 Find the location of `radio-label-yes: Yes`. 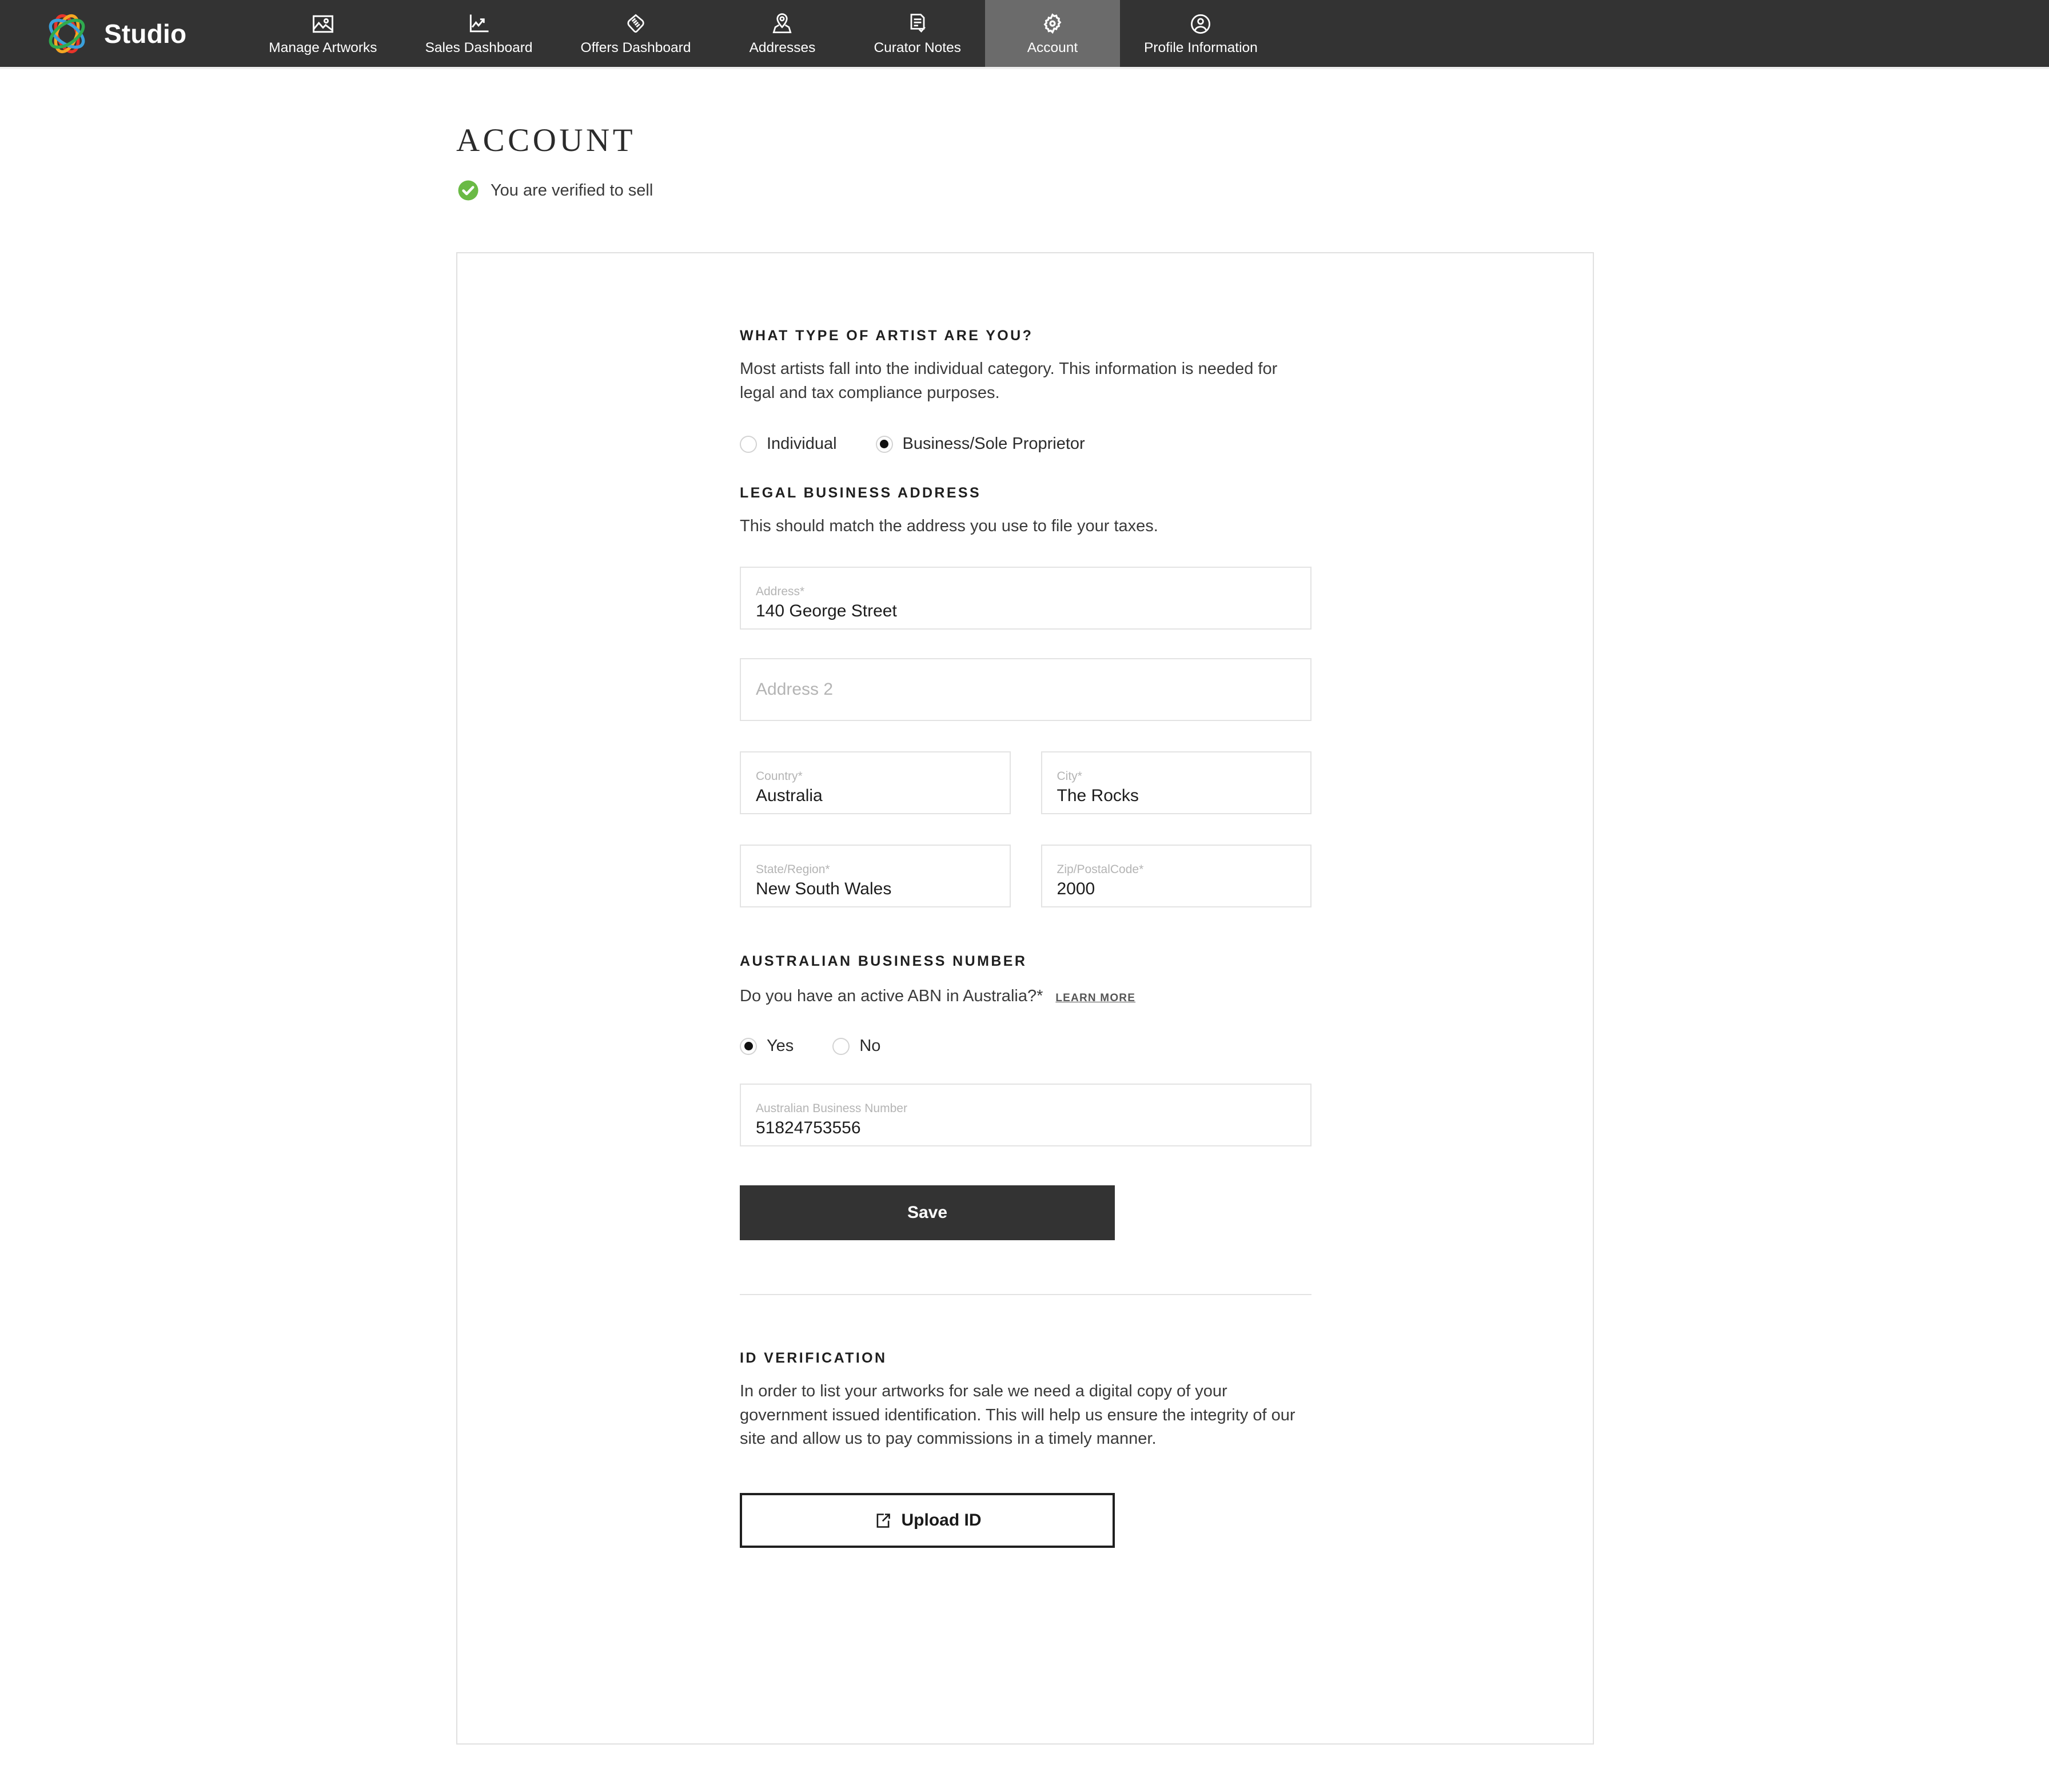

radio-label-yes: Yes is located at coordinates (780, 1046).